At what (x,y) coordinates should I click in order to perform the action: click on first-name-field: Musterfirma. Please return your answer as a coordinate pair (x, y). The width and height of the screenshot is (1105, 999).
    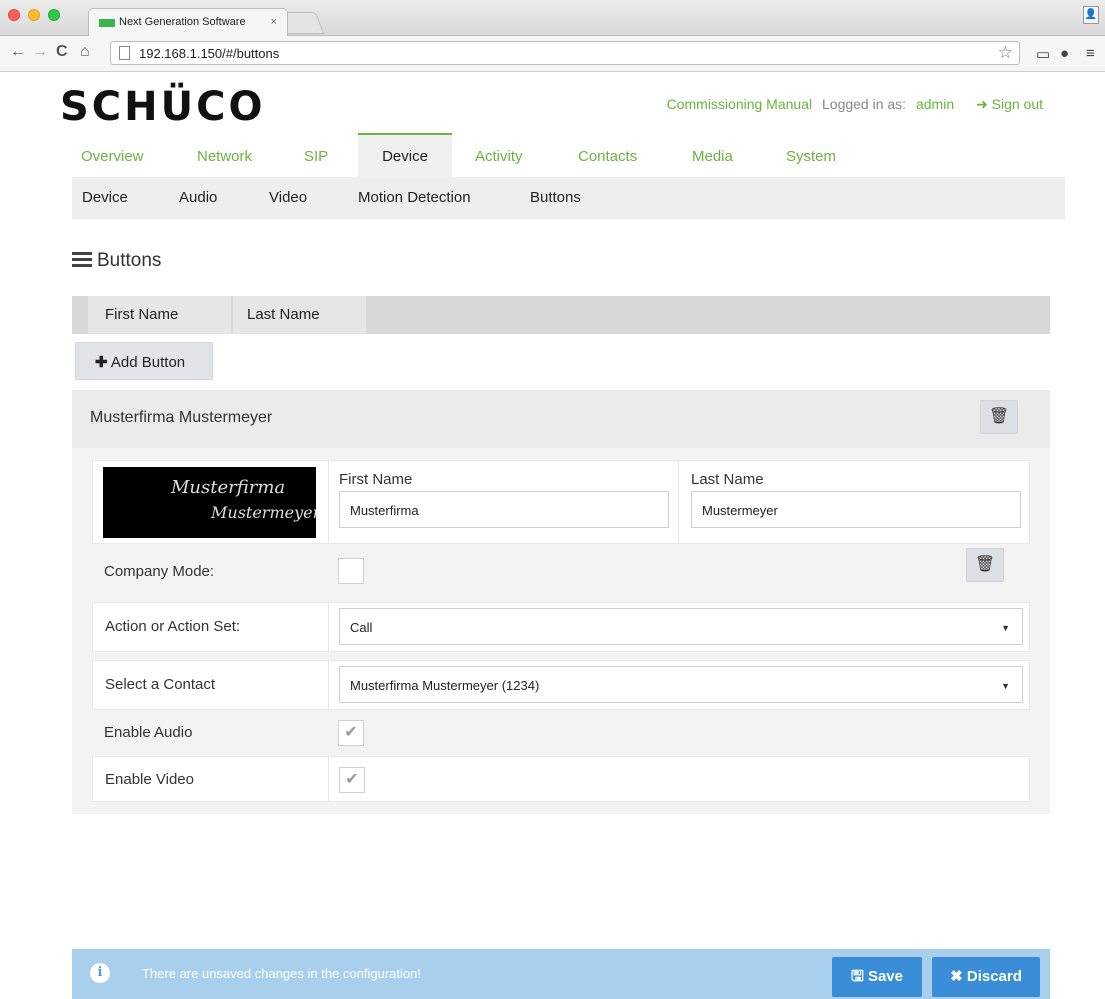
    Looking at the image, I should click on (504, 509).